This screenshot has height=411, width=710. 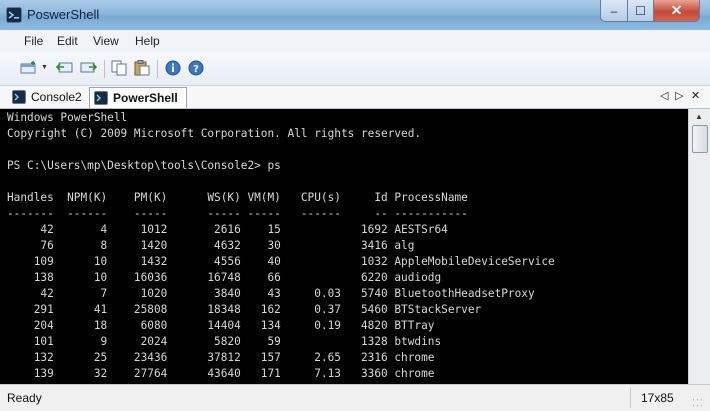 What do you see at coordinates (56, 97) in the screenshot?
I see `tab-label: Console2` at bounding box center [56, 97].